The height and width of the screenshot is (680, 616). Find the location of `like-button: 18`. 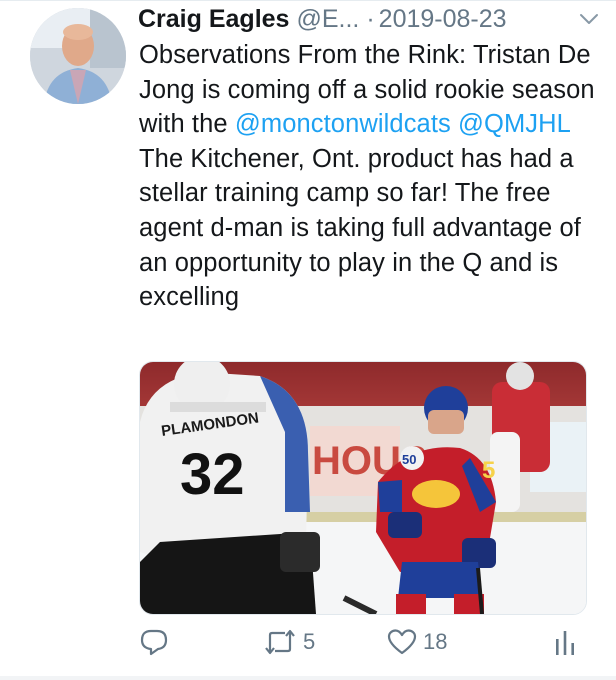

like-button: 18 is located at coordinates (417, 642).